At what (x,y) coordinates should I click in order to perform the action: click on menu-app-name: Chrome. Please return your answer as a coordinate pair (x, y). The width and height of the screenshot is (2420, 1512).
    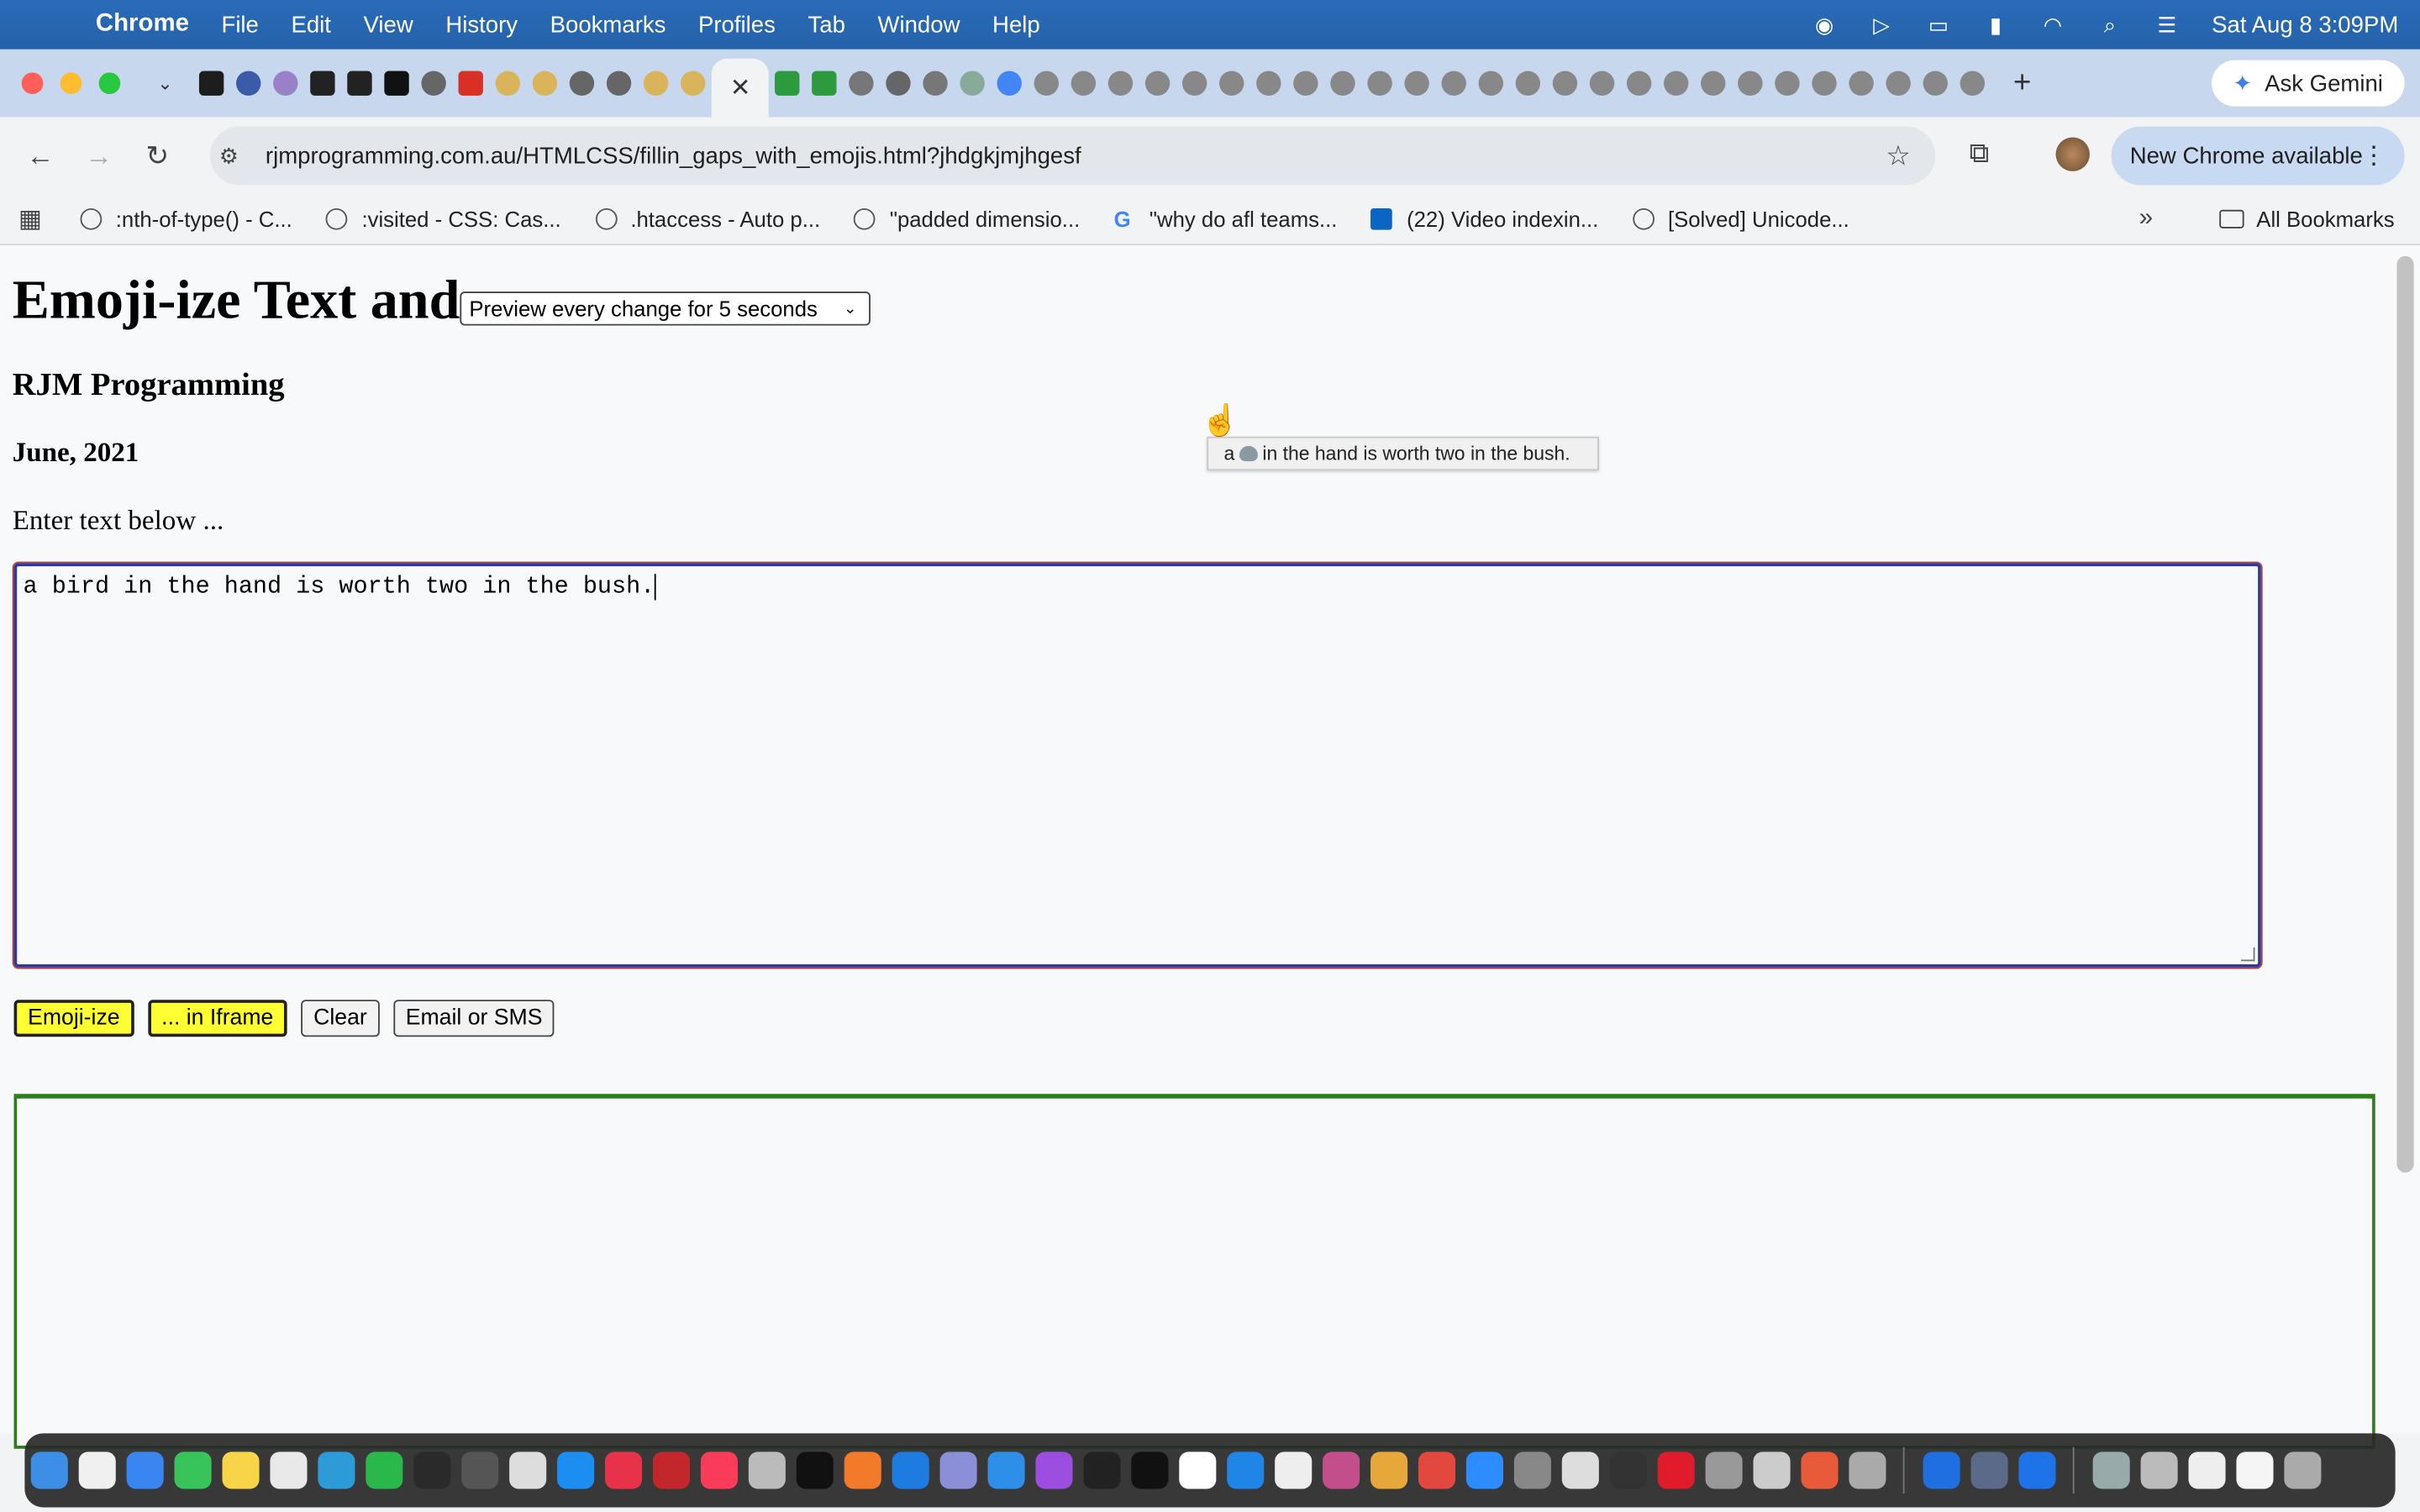
    Looking at the image, I should click on (142, 25).